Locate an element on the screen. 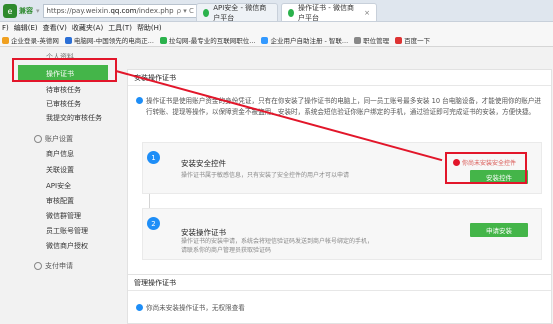  menu-bar: F) 编辑(E) 查看(V) 收藏夹(A) 工具(T) 帮助(H) is located at coordinates (276, 28).